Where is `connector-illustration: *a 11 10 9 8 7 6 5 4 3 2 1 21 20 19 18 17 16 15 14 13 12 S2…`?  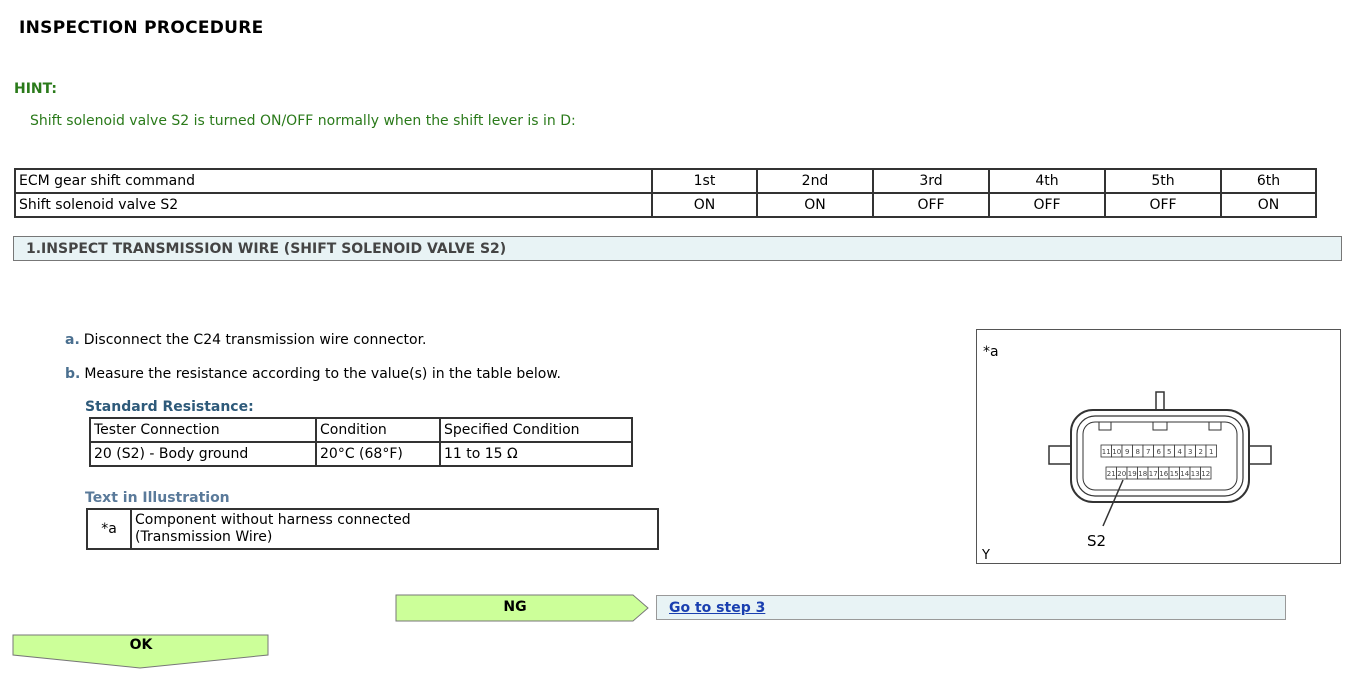
connector-illustration: *a 11 10 9 8 7 6 5 4 3 2 1 21 20 19 18 17 16 15 14 13 12 S2… is located at coordinates (1158, 446).